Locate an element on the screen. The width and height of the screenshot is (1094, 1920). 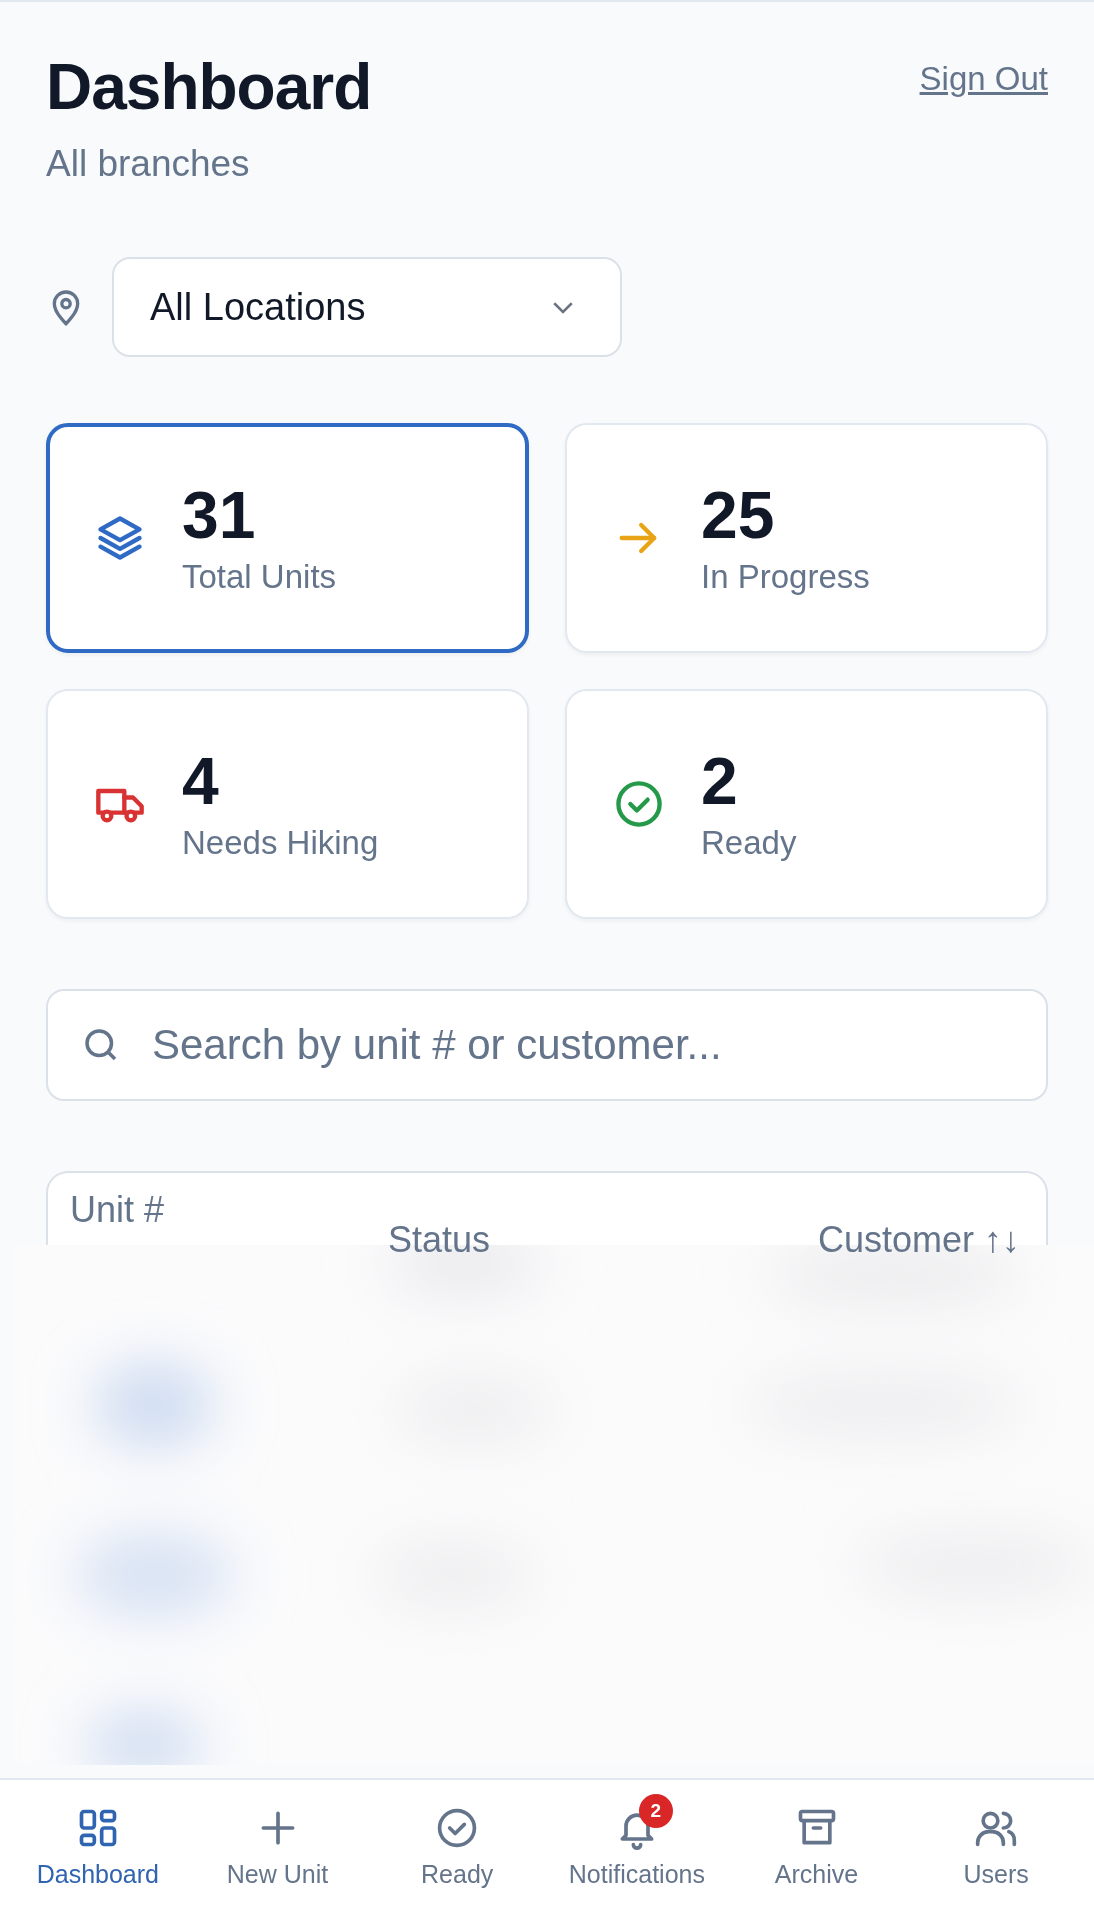
stat-value: 4 is located at coordinates (201, 781).